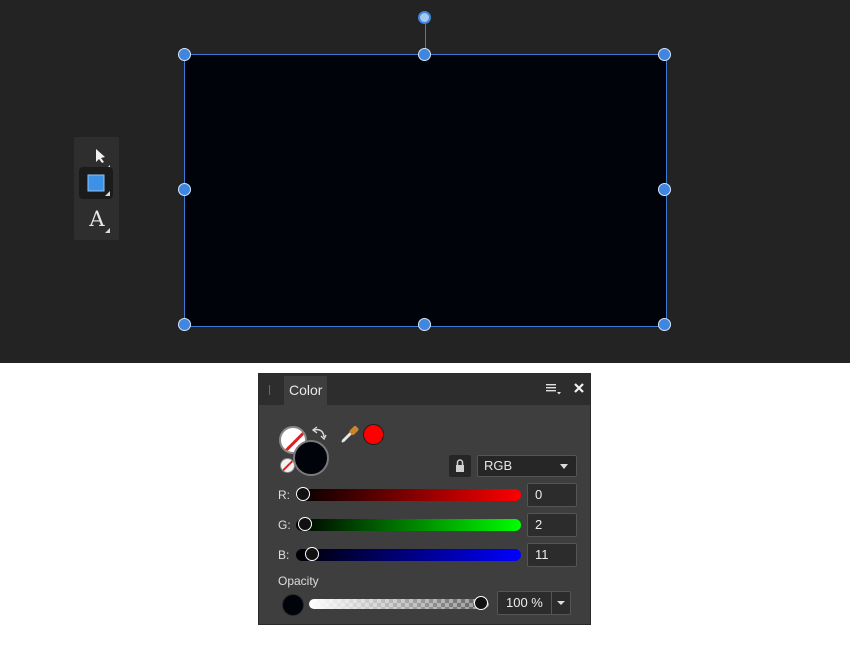 Image resolution: width=850 pixels, height=650 pixels. What do you see at coordinates (298, 581) in the screenshot?
I see `opacity-label: Opacity` at bounding box center [298, 581].